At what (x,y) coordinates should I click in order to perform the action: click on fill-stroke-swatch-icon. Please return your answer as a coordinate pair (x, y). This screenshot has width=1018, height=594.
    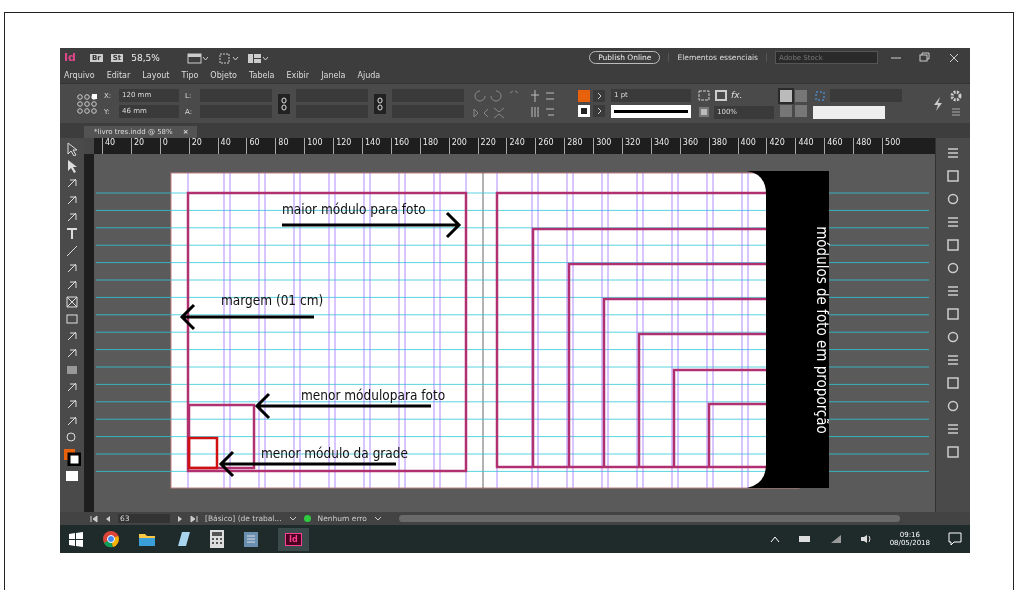
    Looking at the image, I should click on (72, 457).